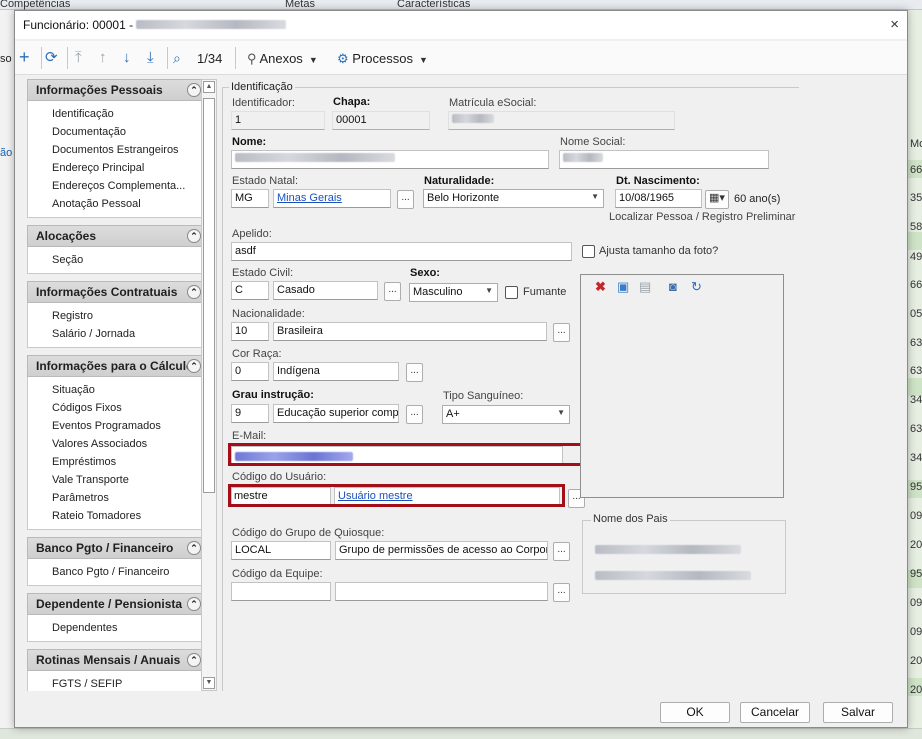 This screenshot has width=922, height=739. I want to click on calendar-icon: ▦▾, so click(717, 199).